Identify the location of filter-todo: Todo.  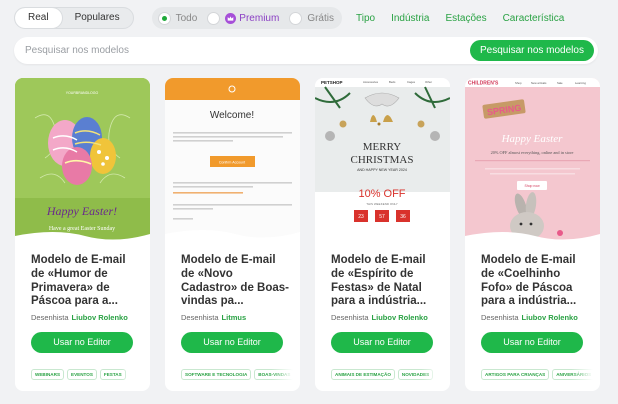
(177, 18).